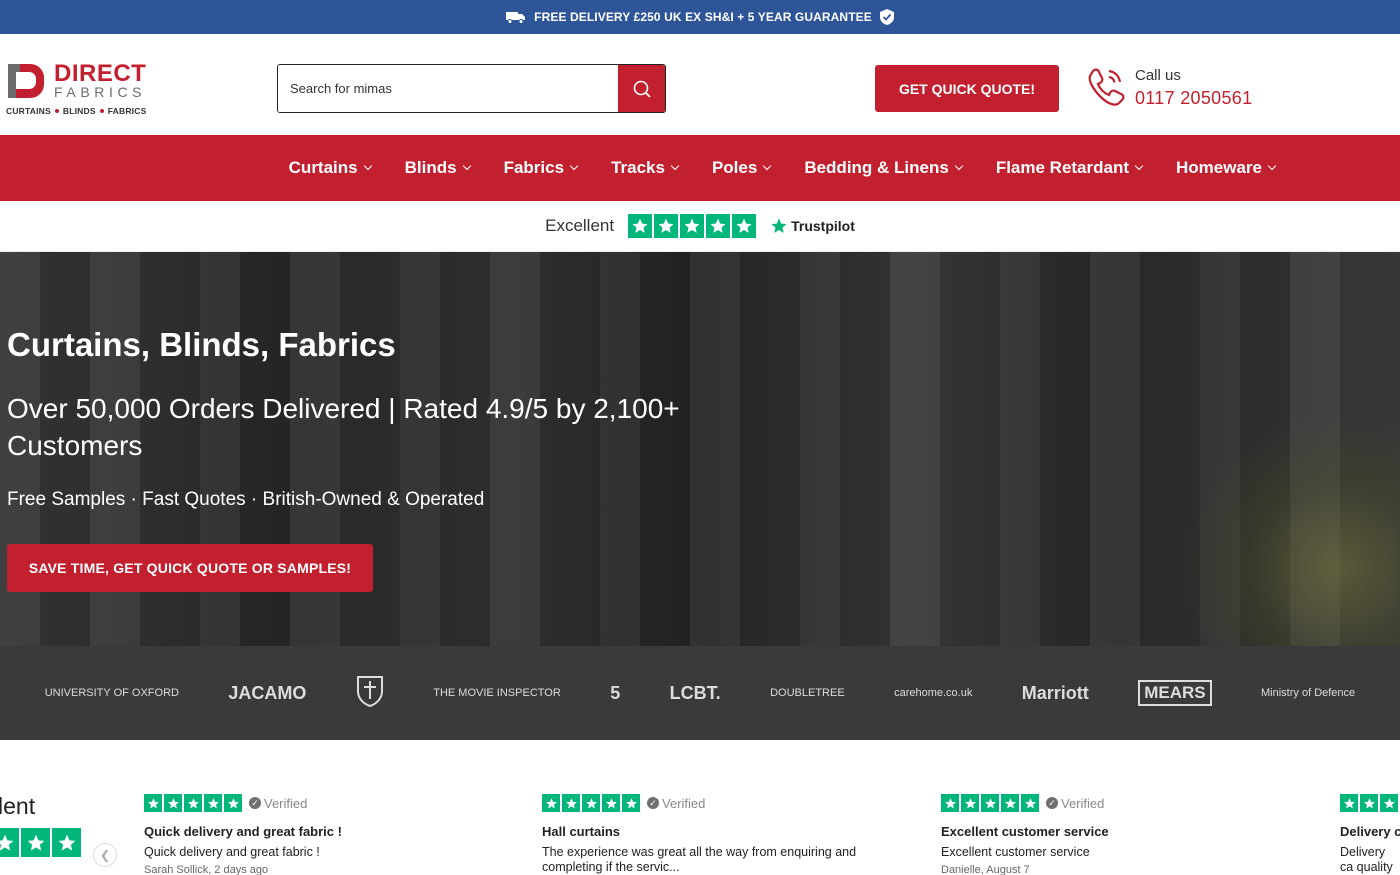  Describe the element at coordinates (232, 852) in the screenshot. I see `review-body: Quick delivery and great fabric !` at that location.